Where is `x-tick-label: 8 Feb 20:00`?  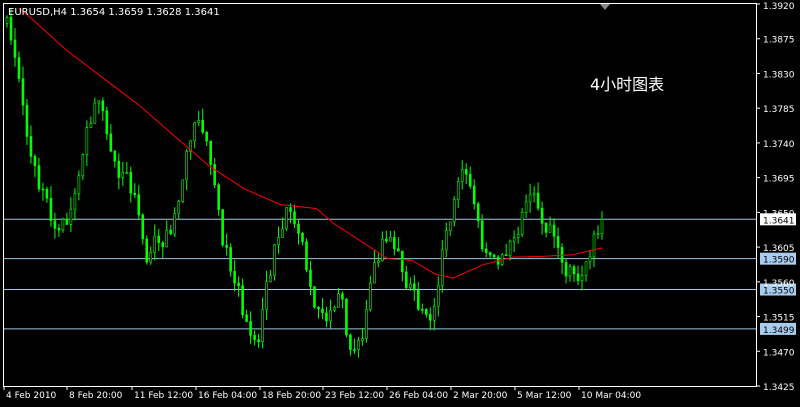
x-tick-label: 8 Feb 20:00 is located at coordinates (96, 396).